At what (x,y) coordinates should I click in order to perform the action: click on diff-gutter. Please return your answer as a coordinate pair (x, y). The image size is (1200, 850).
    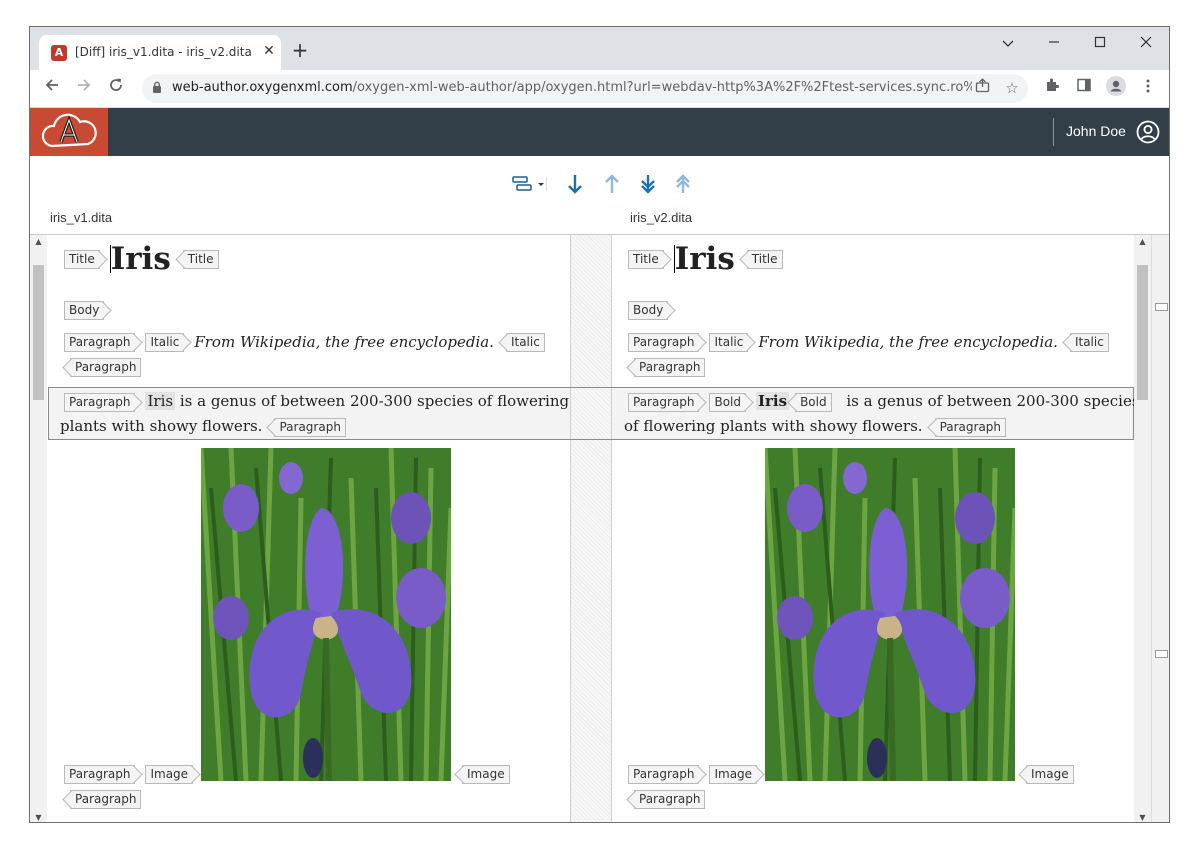
    Looking at the image, I should click on (591, 528).